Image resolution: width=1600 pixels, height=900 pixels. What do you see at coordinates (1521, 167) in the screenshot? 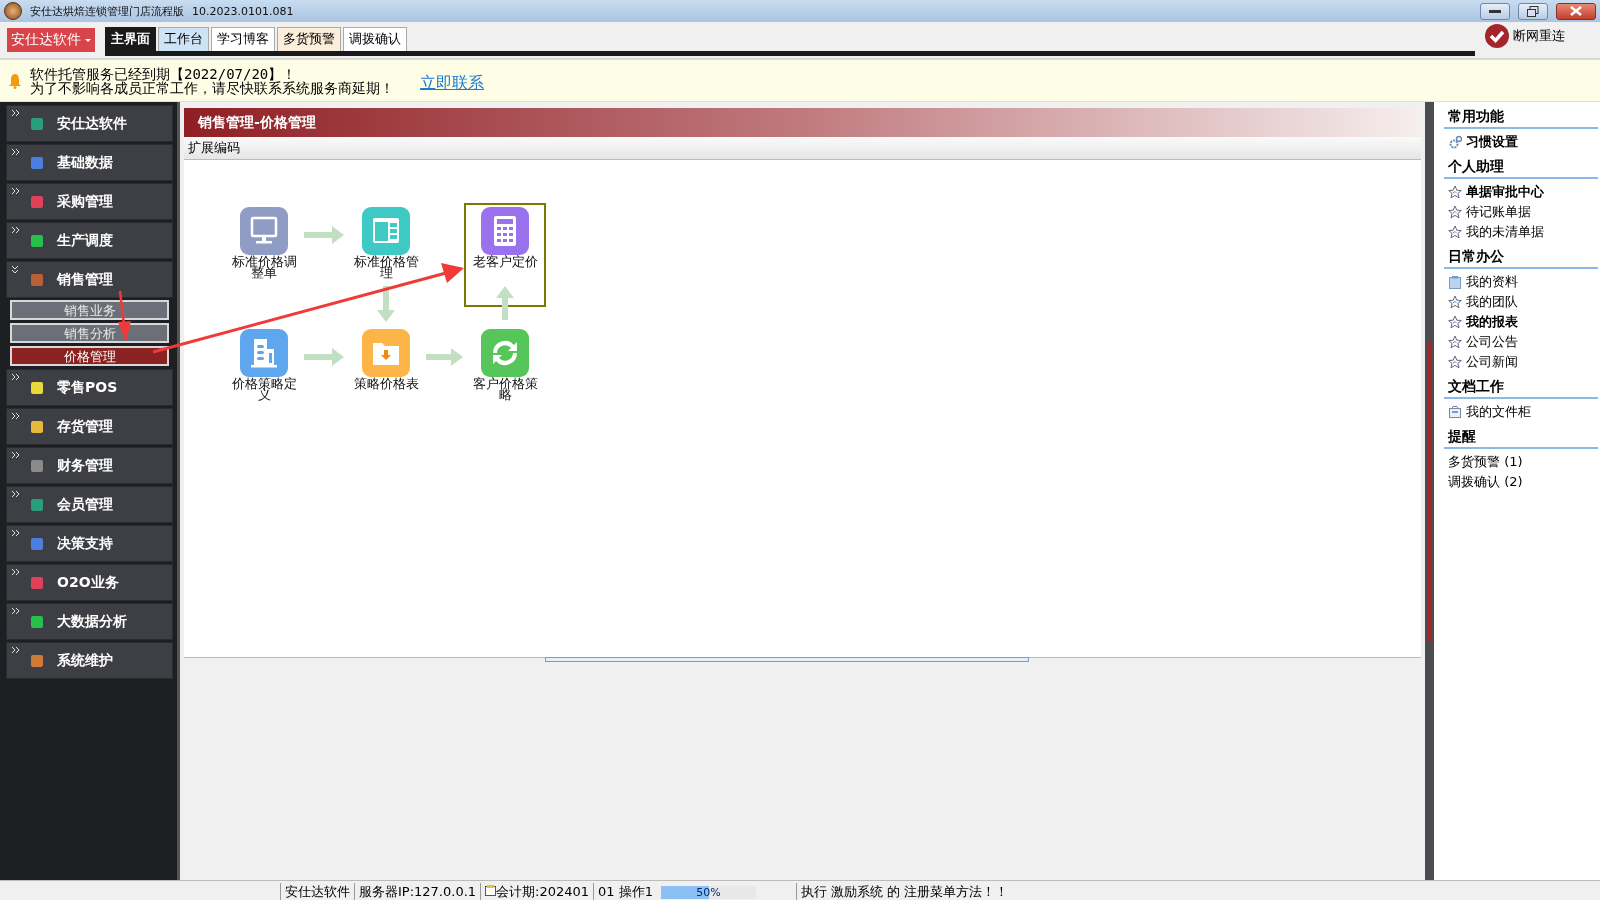
I see `section-heading: 个人助理` at bounding box center [1521, 167].